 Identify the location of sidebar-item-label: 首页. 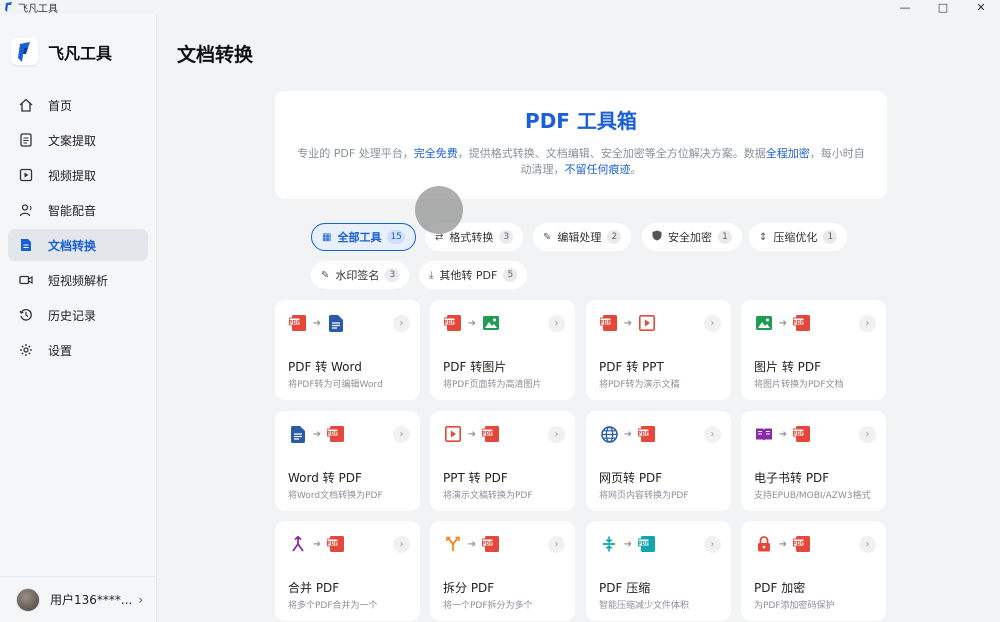
(60, 105).